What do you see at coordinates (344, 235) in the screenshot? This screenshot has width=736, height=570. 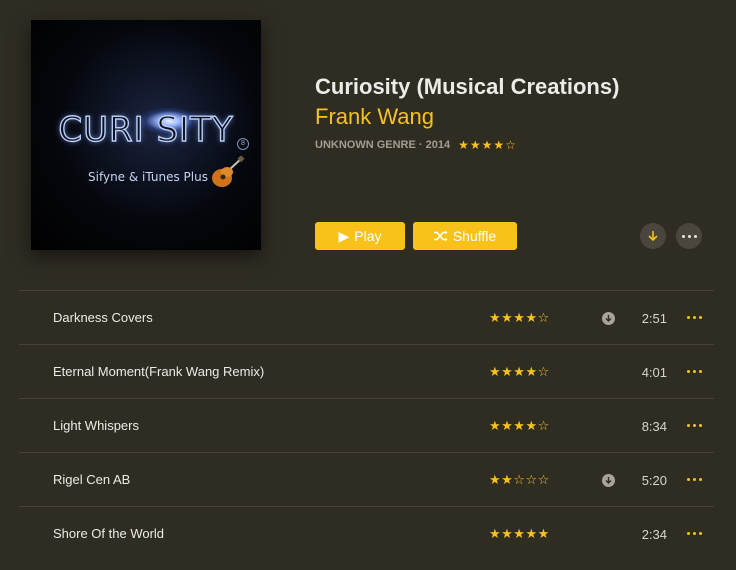 I see `play-icon: ▶` at bounding box center [344, 235].